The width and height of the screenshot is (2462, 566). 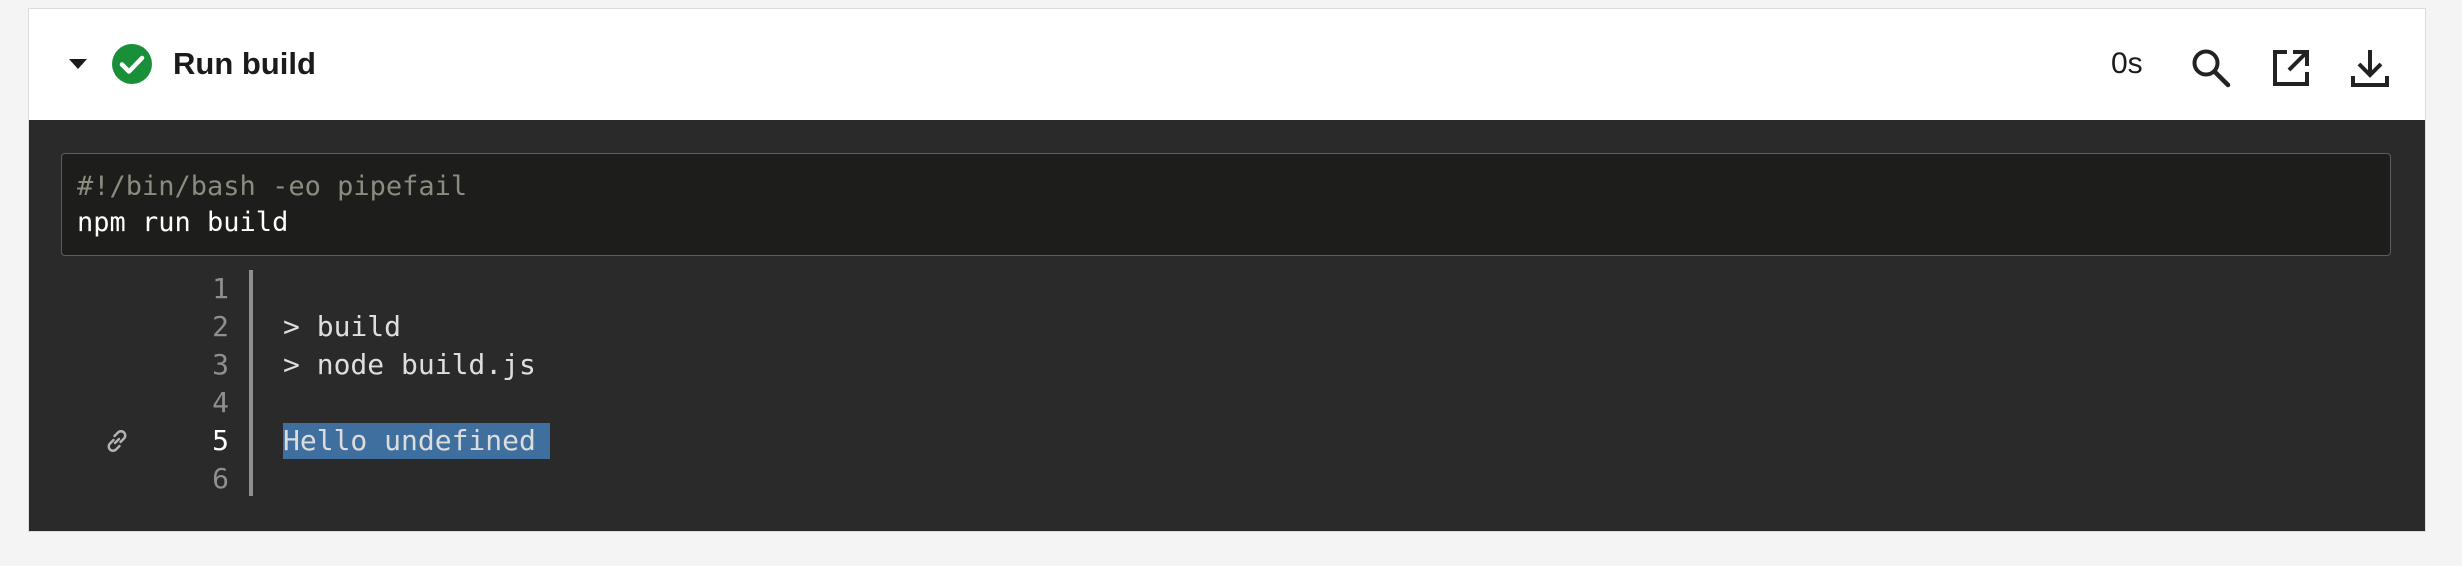 What do you see at coordinates (1227, 289) in the screenshot?
I see `log-line: 1` at bounding box center [1227, 289].